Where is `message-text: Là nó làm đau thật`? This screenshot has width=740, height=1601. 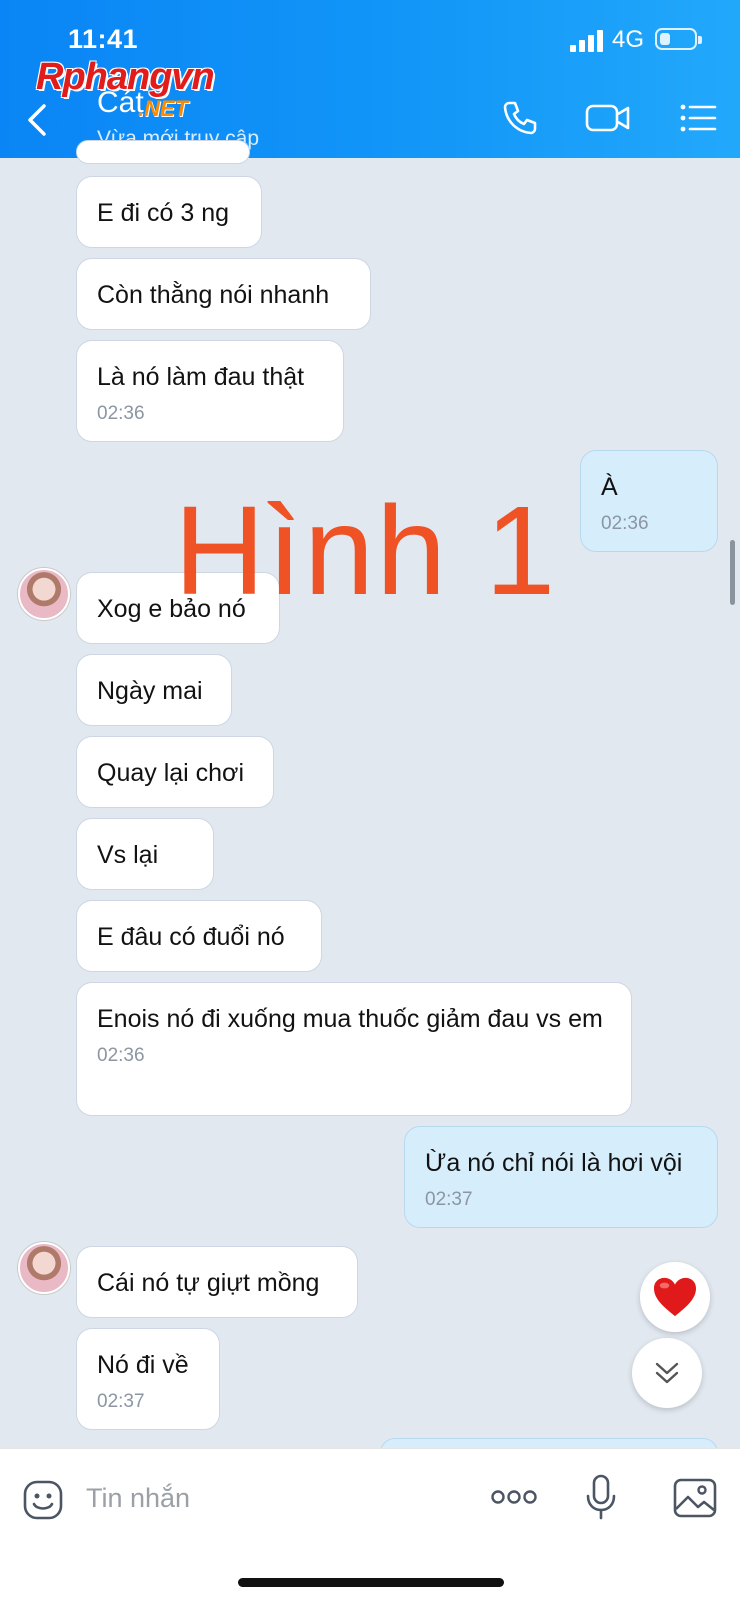
message-text: Là nó làm đau thật is located at coordinates (201, 377).